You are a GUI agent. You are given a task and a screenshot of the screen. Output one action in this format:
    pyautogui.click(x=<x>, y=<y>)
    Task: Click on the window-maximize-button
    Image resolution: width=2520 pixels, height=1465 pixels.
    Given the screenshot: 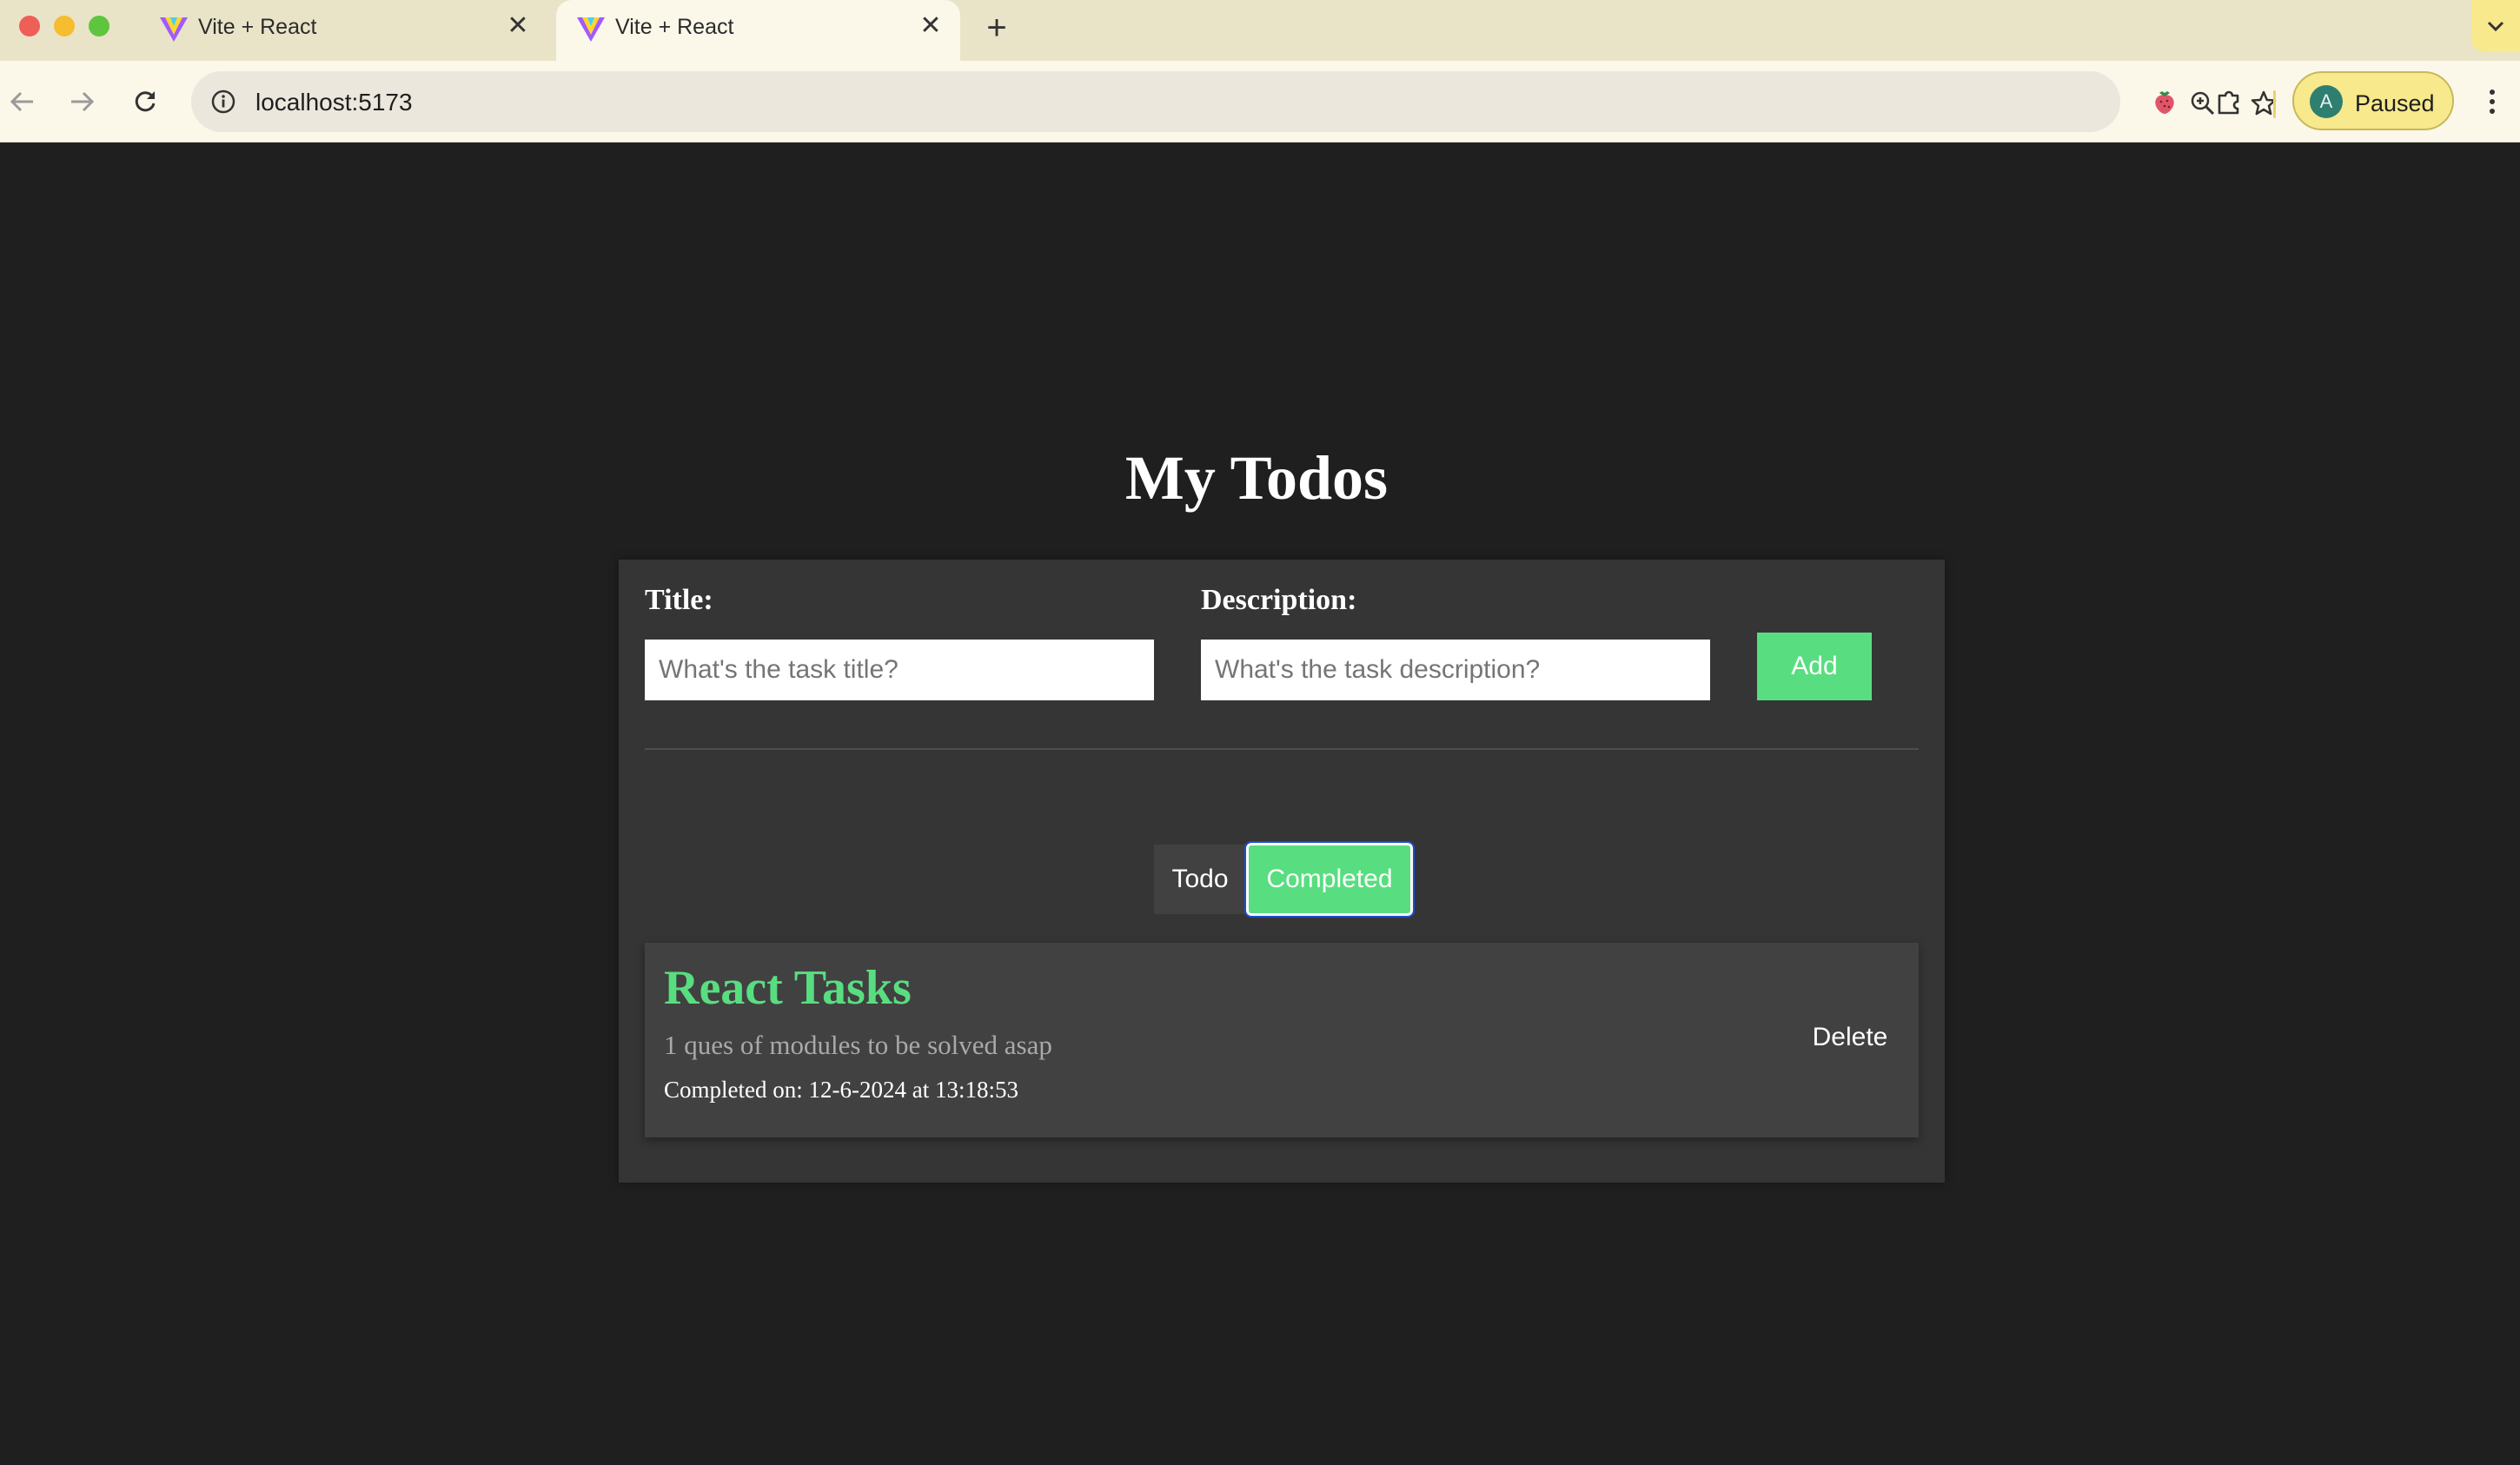 What is the action you would take?
    pyautogui.click(x=99, y=26)
    